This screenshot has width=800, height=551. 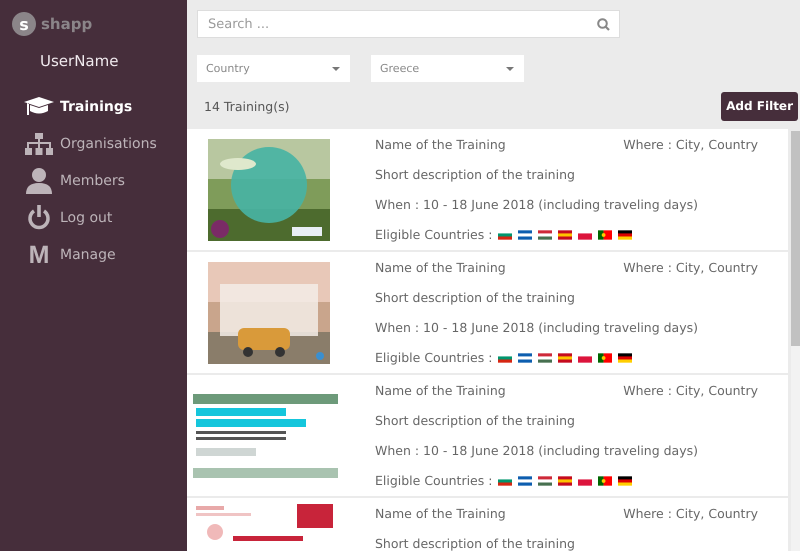 What do you see at coordinates (39, 255) in the screenshot?
I see `m-letter-icon: M` at bounding box center [39, 255].